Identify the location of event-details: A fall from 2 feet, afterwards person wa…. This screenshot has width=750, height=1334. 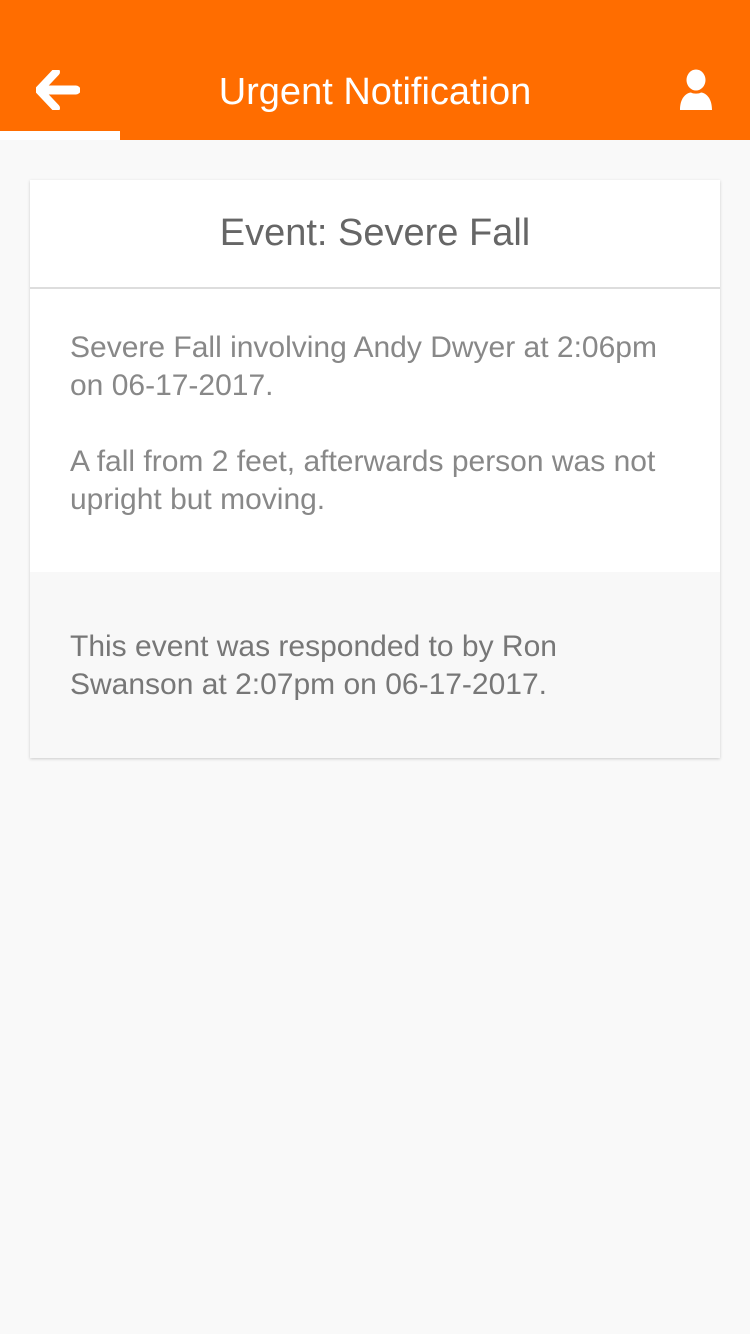
(363, 480).